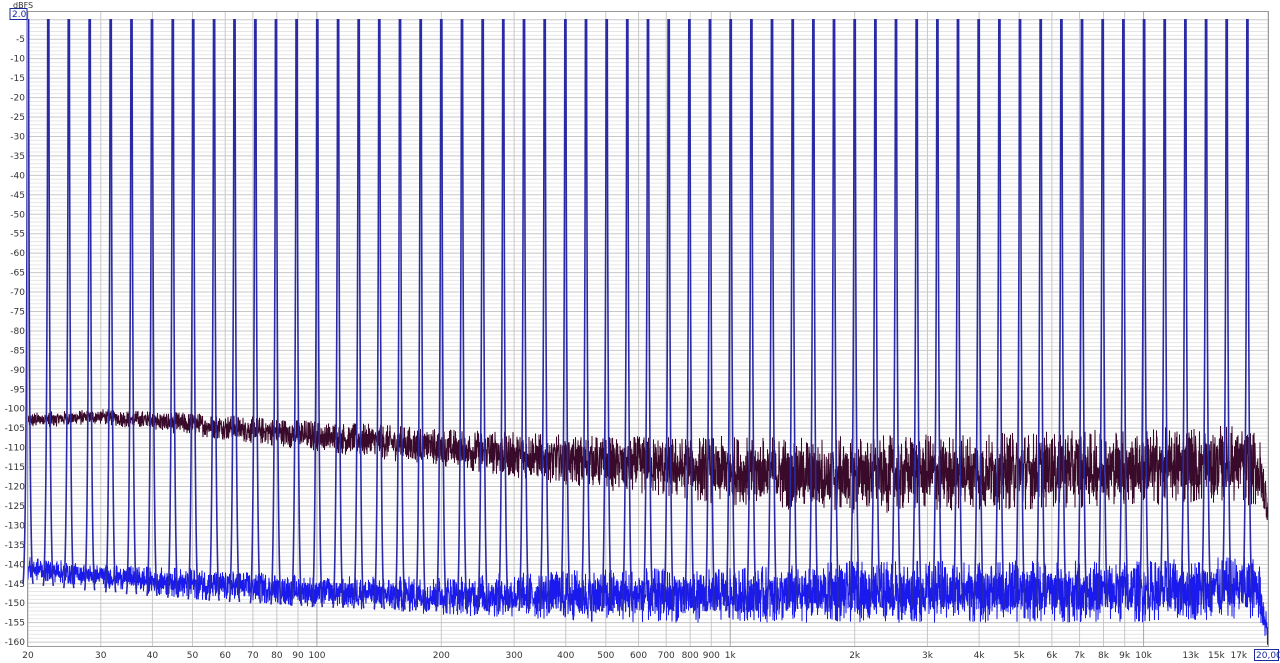 This screenshot has height=663, width=1280. I want to click on y-tick-label: -75, so click(17, 312).